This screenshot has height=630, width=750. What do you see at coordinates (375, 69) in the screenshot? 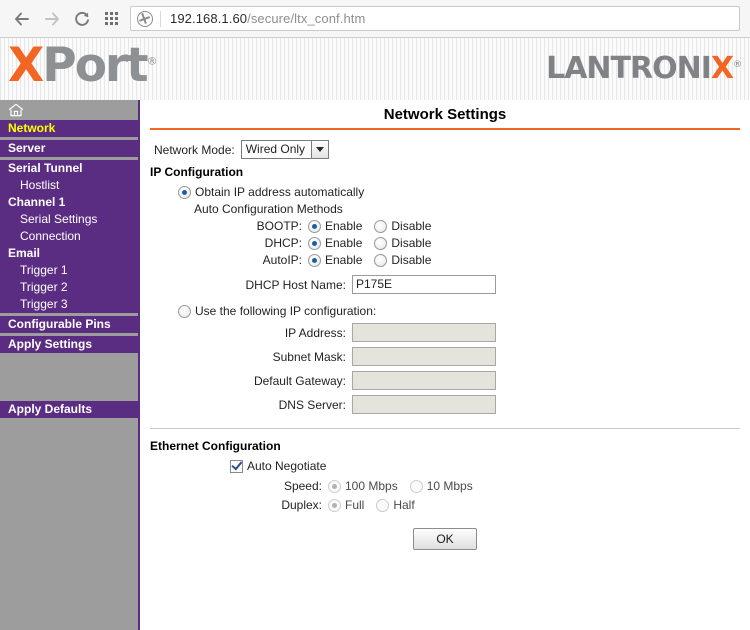
I see `site-header-banner: XPort® LANTRONIX®` at bounding box center [375, 69].